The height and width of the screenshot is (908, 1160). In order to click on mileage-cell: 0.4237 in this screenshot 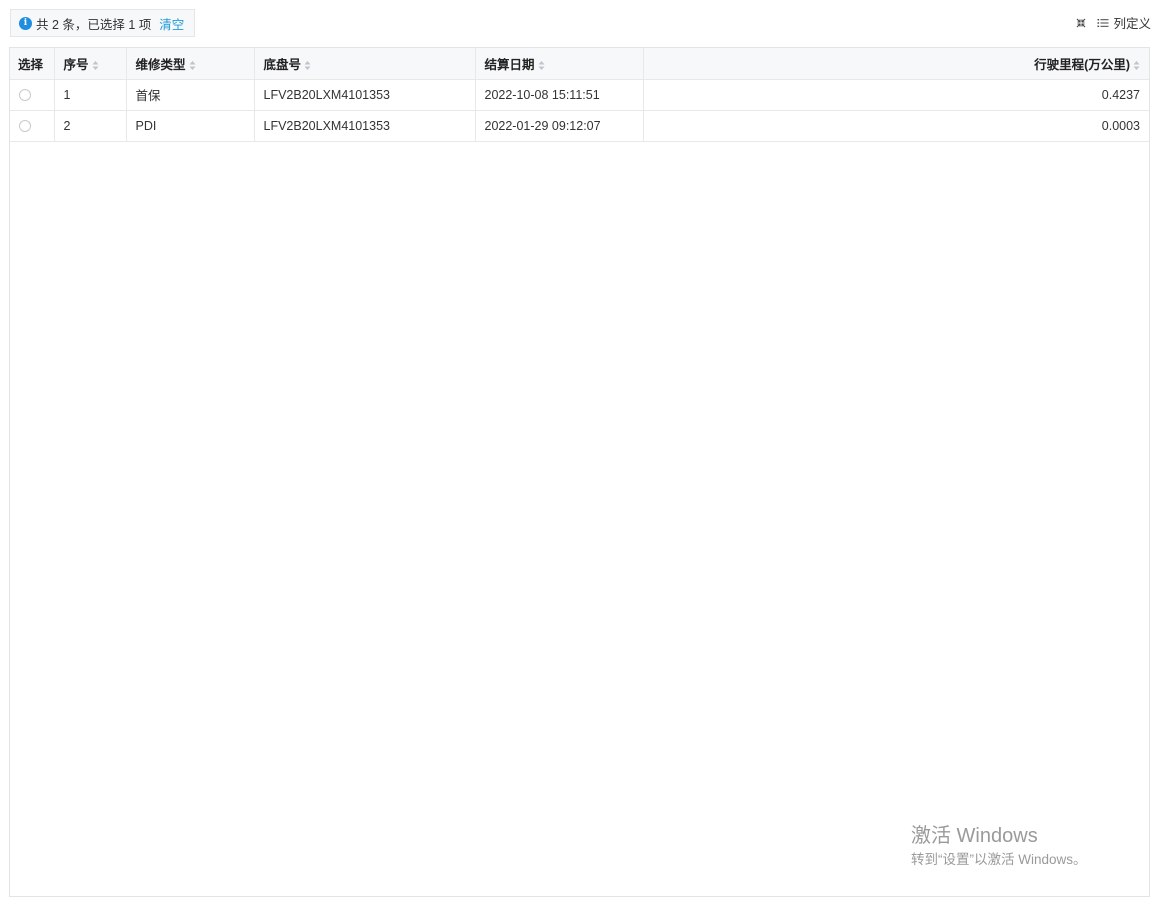, I will do `click(896, 95)`.